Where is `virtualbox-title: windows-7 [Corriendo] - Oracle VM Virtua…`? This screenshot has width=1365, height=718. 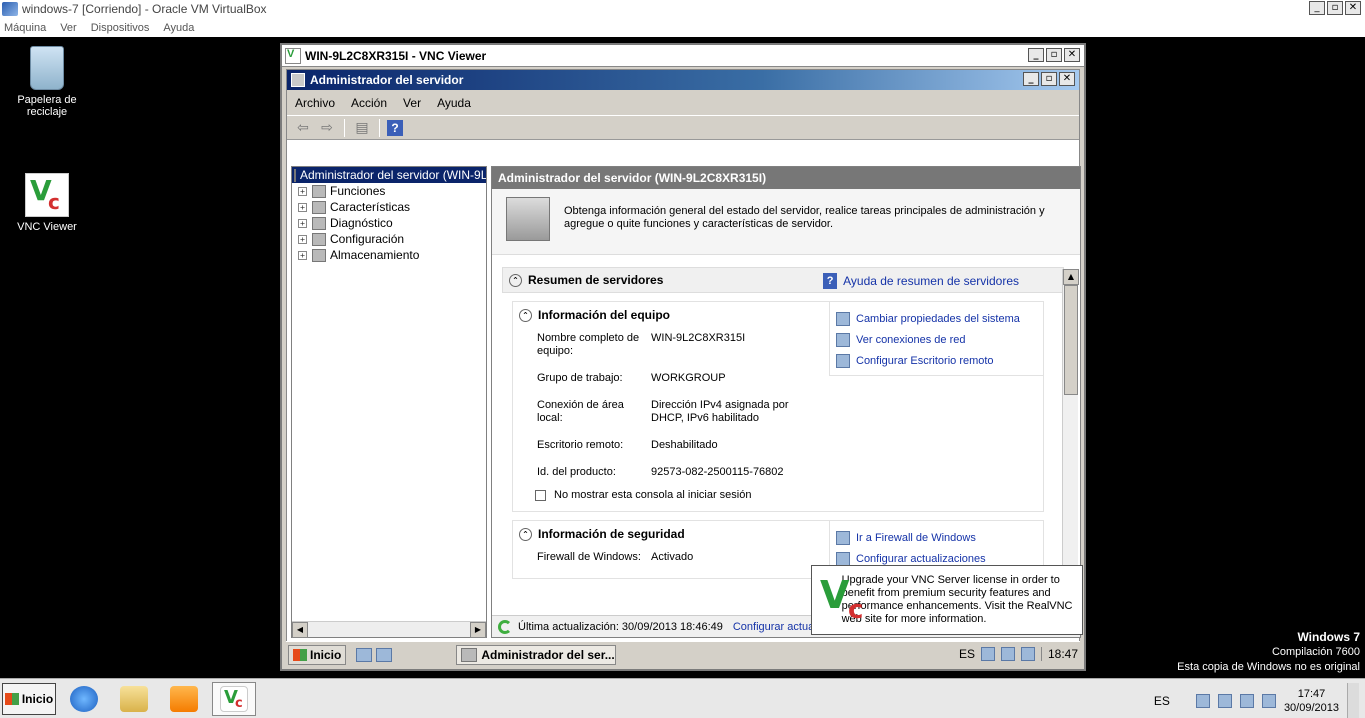 virtualbox-title: windows-7 [Corriendo] - Oracle VM Virtua… is located at coordinates (144, 9).